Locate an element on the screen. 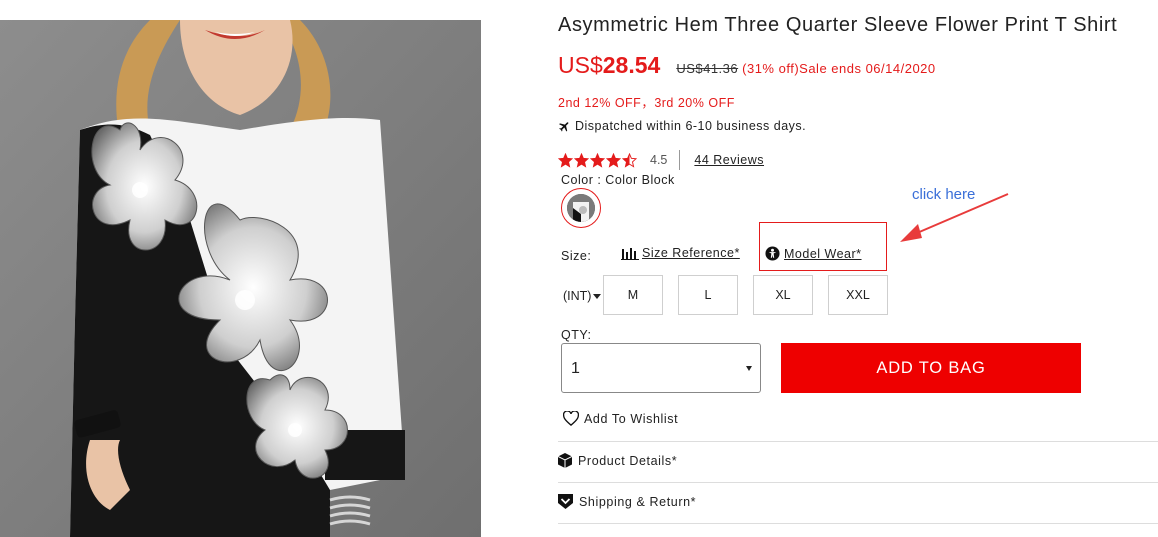 This screenshot has width=1158, height=537. annotation-arrow-icon is located at coordinates (954, 217).